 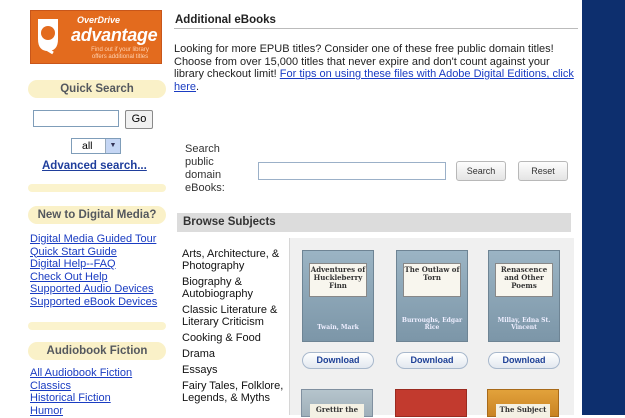 What do you see at coordinates (100, 264) in the screenshot?
I see `sidebar-link-digital-help: Digital Help--FAQ` at bounding box center [100, 264].